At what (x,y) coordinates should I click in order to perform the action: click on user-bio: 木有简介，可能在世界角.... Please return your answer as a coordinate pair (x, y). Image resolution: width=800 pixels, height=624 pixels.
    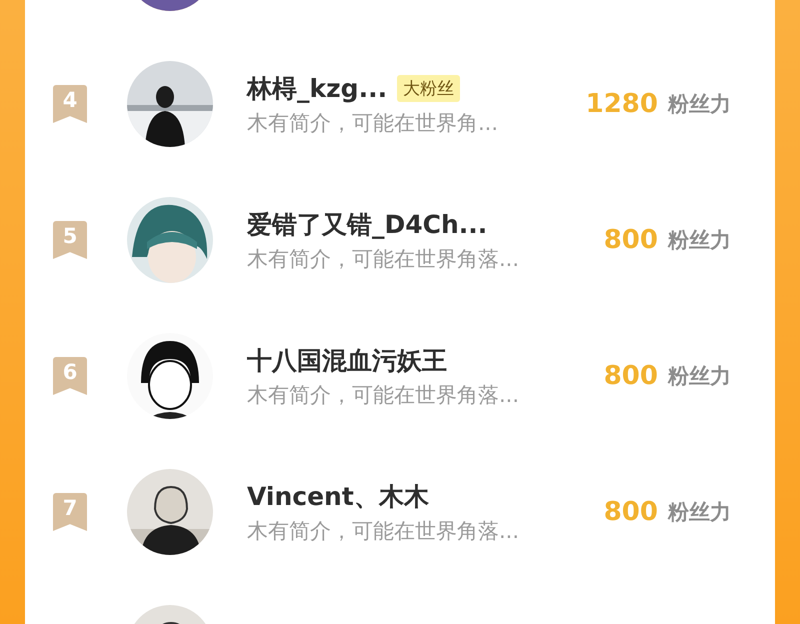
    Looking at the image, I should click on (373, 123).